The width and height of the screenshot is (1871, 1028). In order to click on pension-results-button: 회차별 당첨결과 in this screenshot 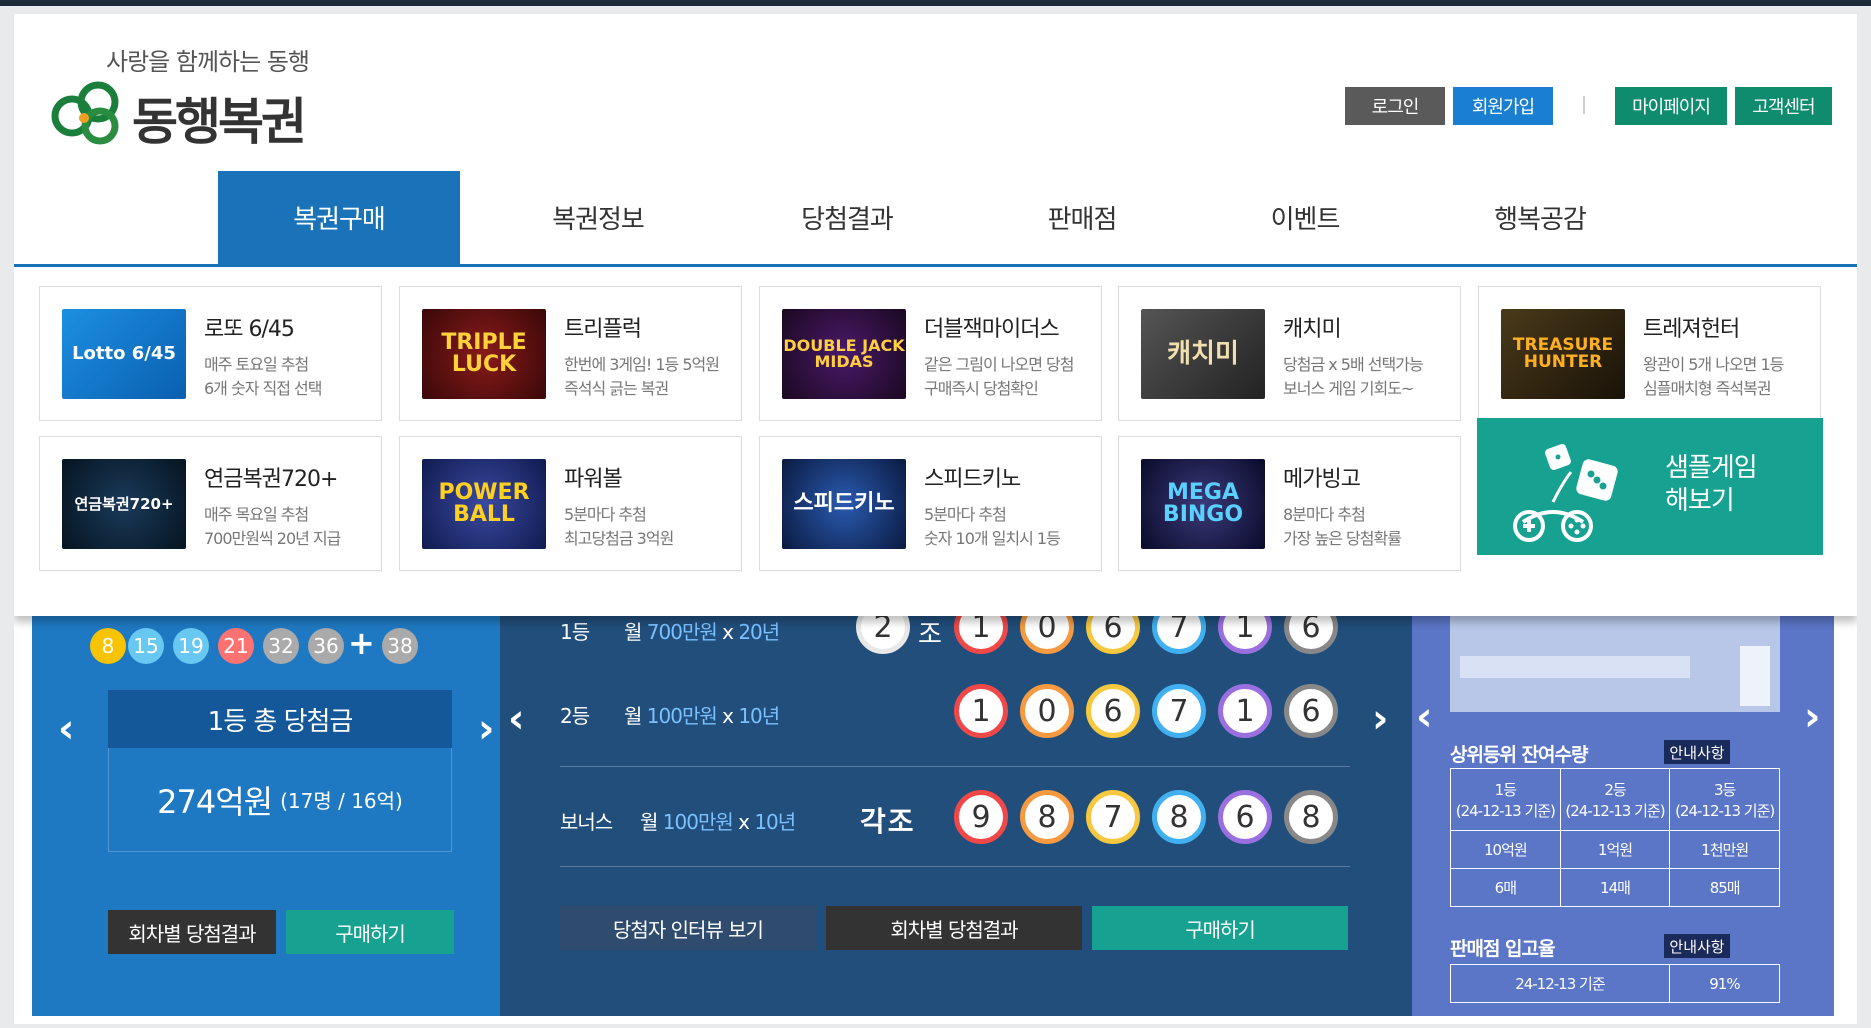, I will do `click(954, 928)`.